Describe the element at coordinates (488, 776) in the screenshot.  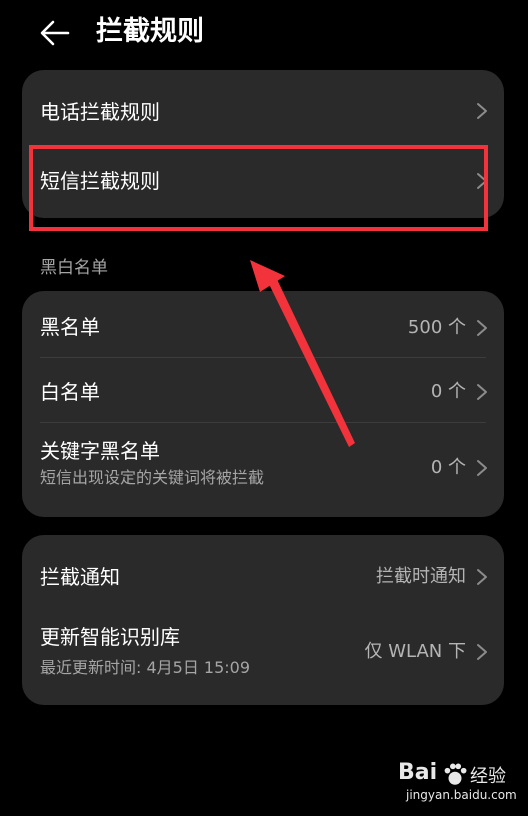
I see `baidu-brand-suffix: 经验` at that location.